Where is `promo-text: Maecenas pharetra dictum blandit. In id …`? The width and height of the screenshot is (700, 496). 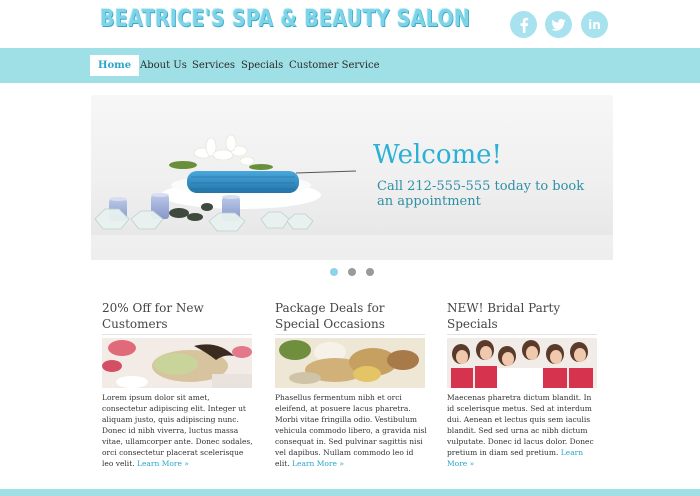 promo-text: Maecenas pharetra dictum blandit. In id … is located at coordinates (523, 430).